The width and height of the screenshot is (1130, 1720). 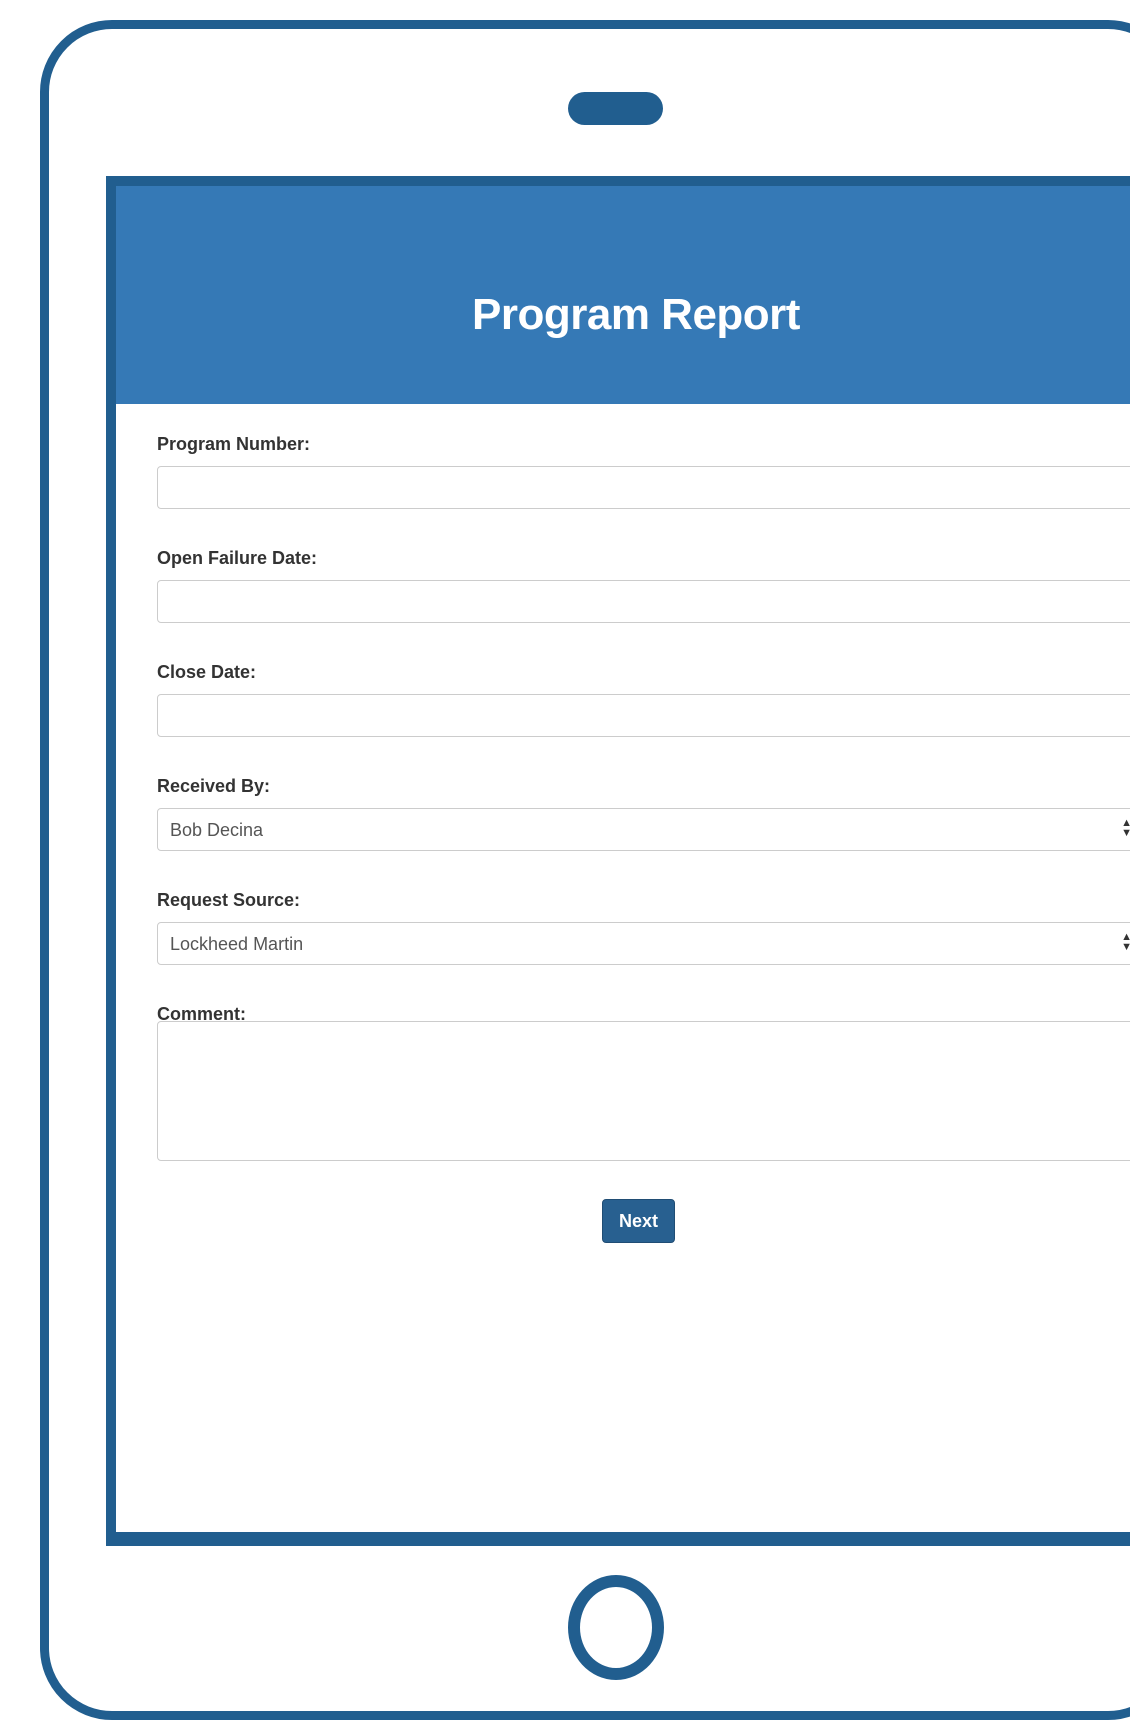 What do you see at coordinates (207, 672) in the screenshot?
I see `close-date-label: Close Date:` at bounding box center [207, 672].